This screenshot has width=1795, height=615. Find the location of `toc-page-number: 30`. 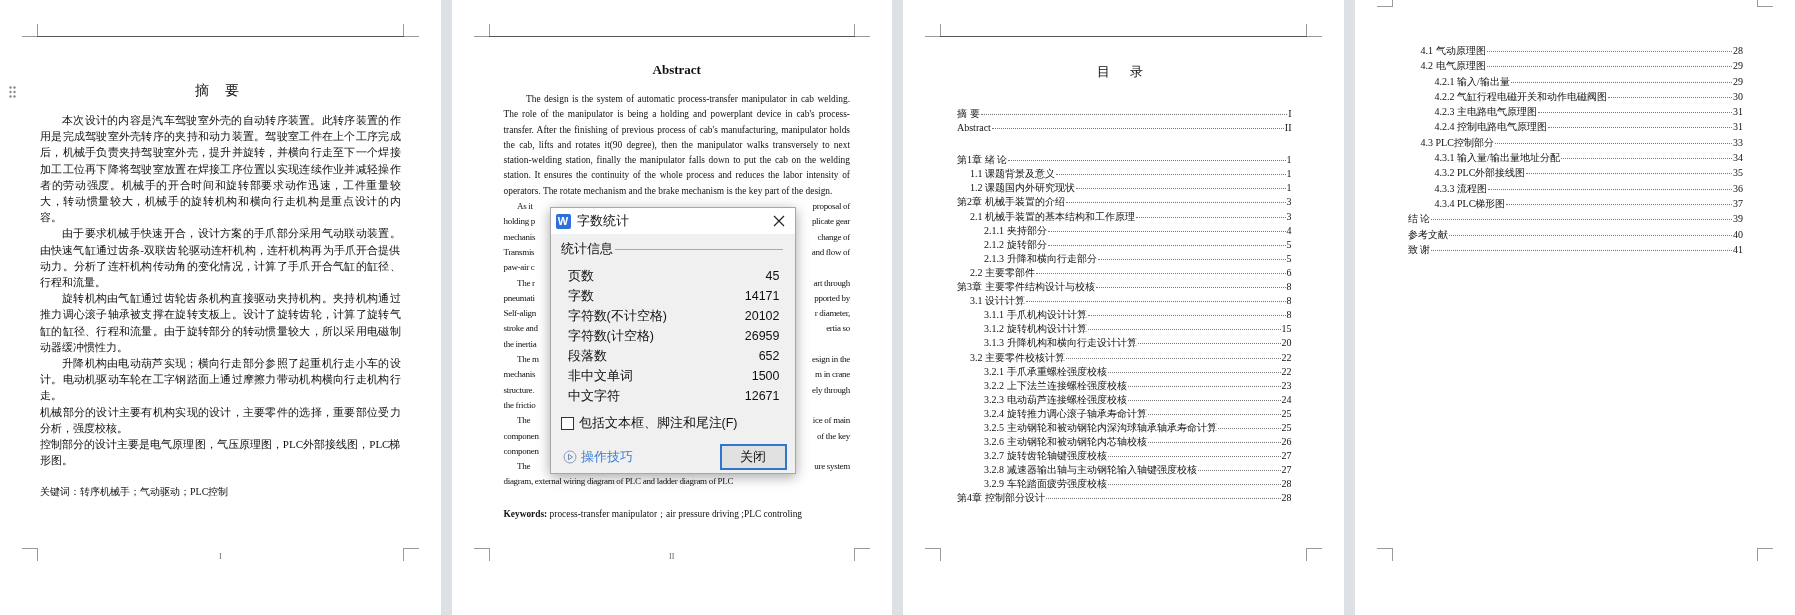

toc-page-number: 30 is located at coordinates (1738, 96).